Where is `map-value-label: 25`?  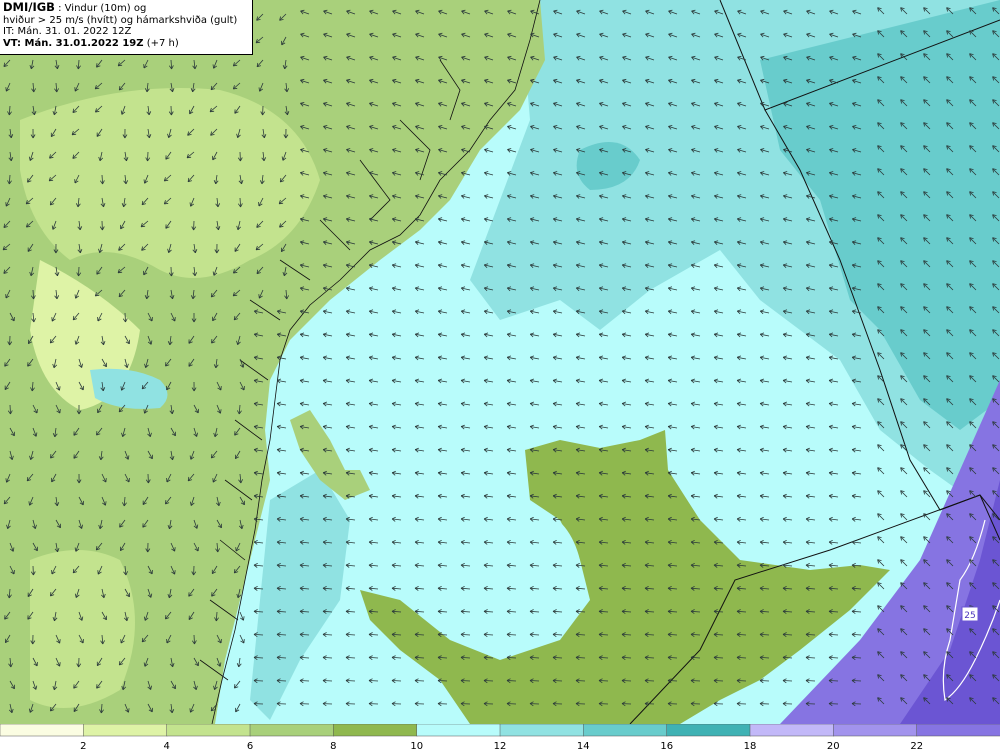
map-value-label: 25 is located at coordinates (970, 614).